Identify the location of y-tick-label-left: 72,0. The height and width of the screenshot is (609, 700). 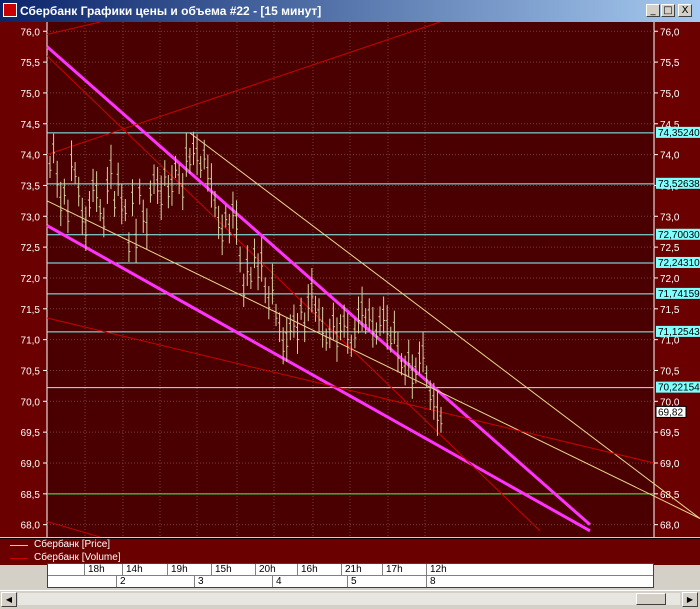
(31, 279).